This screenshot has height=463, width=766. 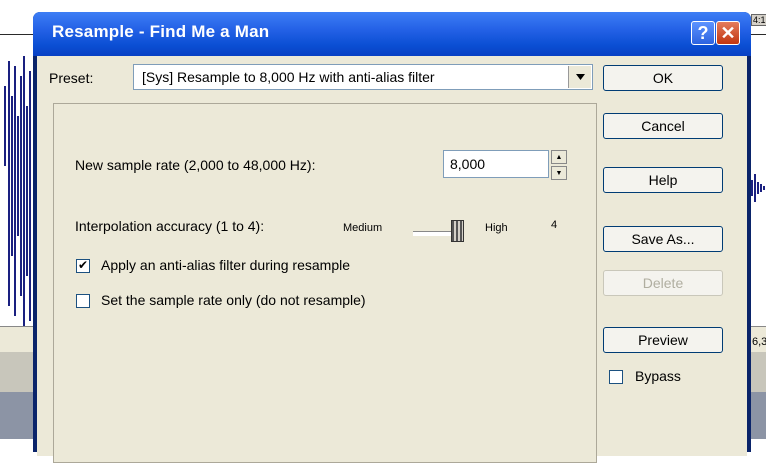 What do you see at coordinates (758, 20) in the screenshot?
I see `time-label: 4:1` at bounding box center [758, 20].